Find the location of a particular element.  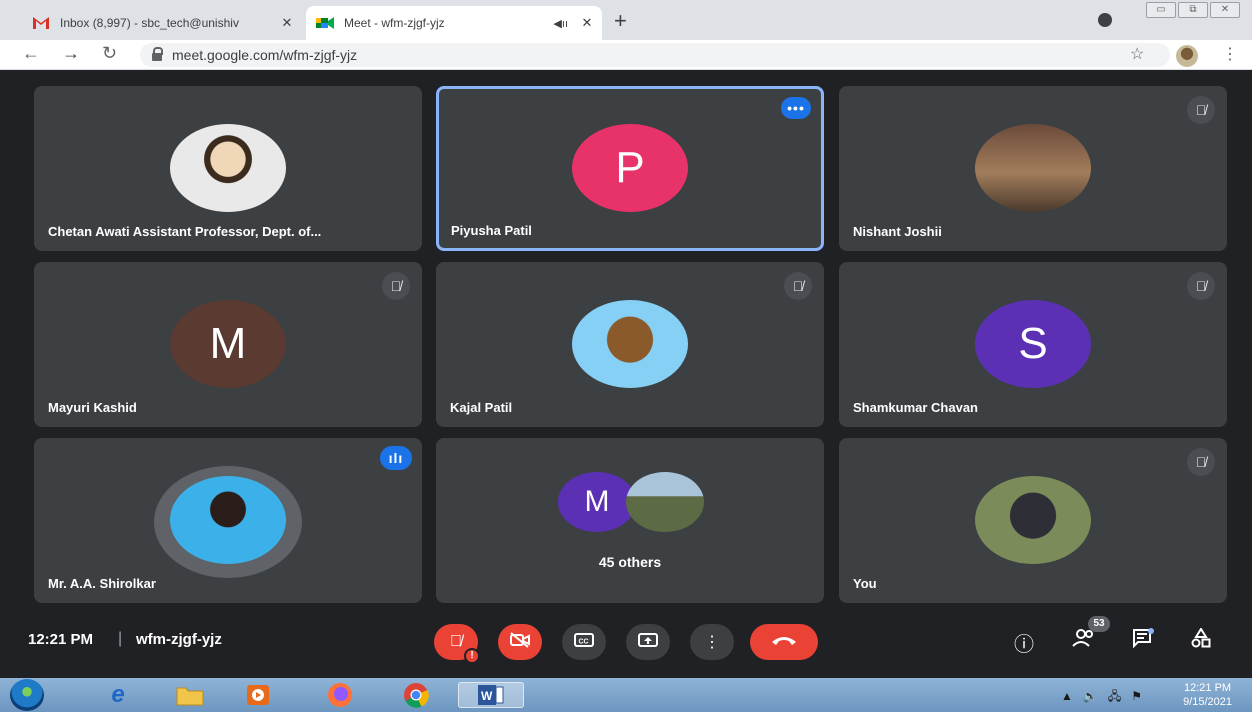

restore-icon: ⧉ is located at coordinates (1193, 10).